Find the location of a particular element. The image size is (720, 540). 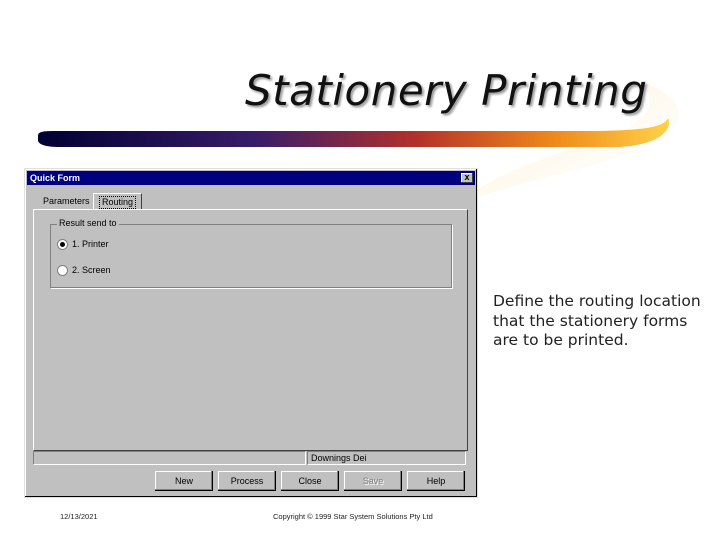

group-label: Result send to is located at coordinates (88, 223).